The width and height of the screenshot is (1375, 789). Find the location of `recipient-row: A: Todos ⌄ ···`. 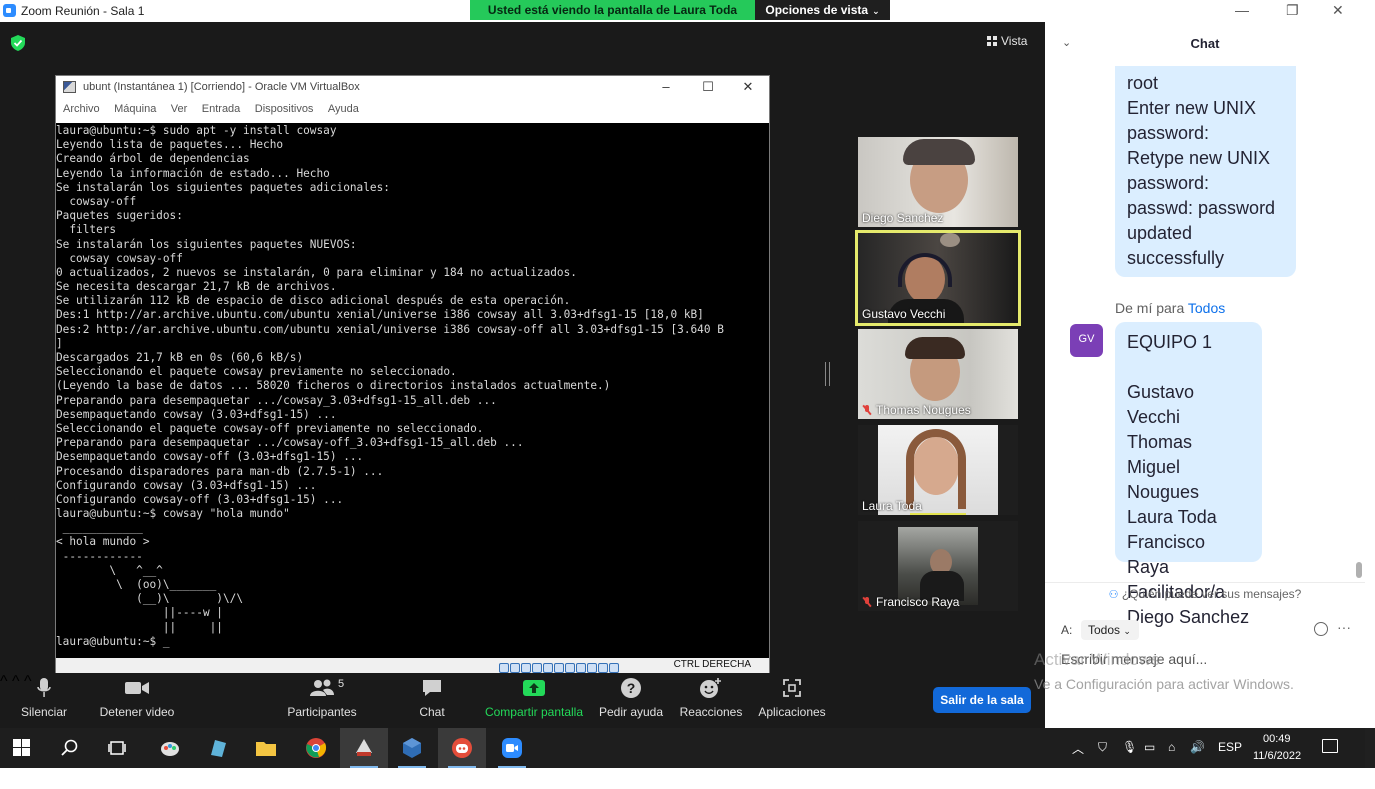

recipient-row: A: Todos ⌄ ··· is located at coordinates (1206, 629).